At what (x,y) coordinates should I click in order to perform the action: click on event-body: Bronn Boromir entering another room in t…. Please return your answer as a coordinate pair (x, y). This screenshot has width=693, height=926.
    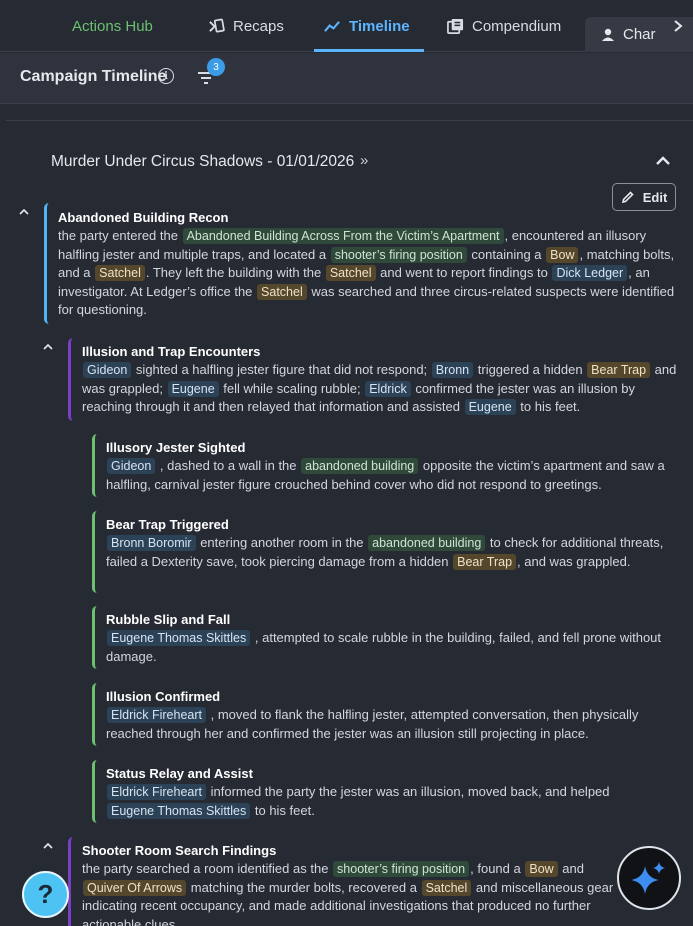
    Looking at the image, I should click on (385, 552).